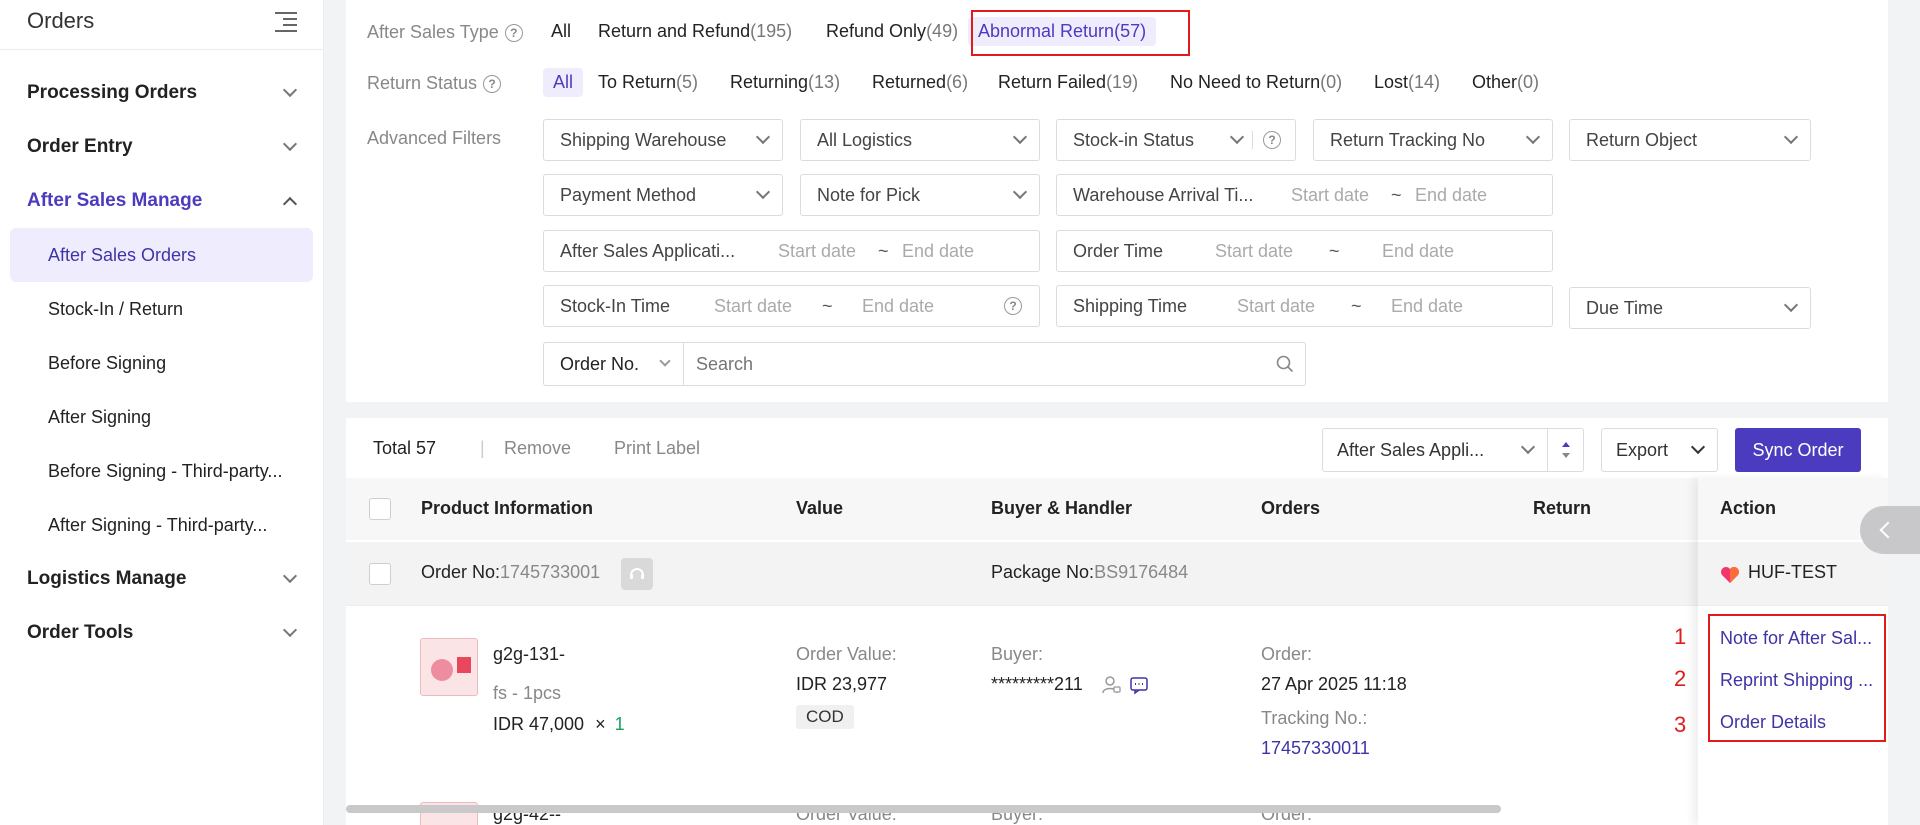 The width and height of the screenshot is (1920, 825). What do you see at coordinates (1565, 450) in the screenshot?
I see `sort-order-toggle` at bounding box center [1565, 450].